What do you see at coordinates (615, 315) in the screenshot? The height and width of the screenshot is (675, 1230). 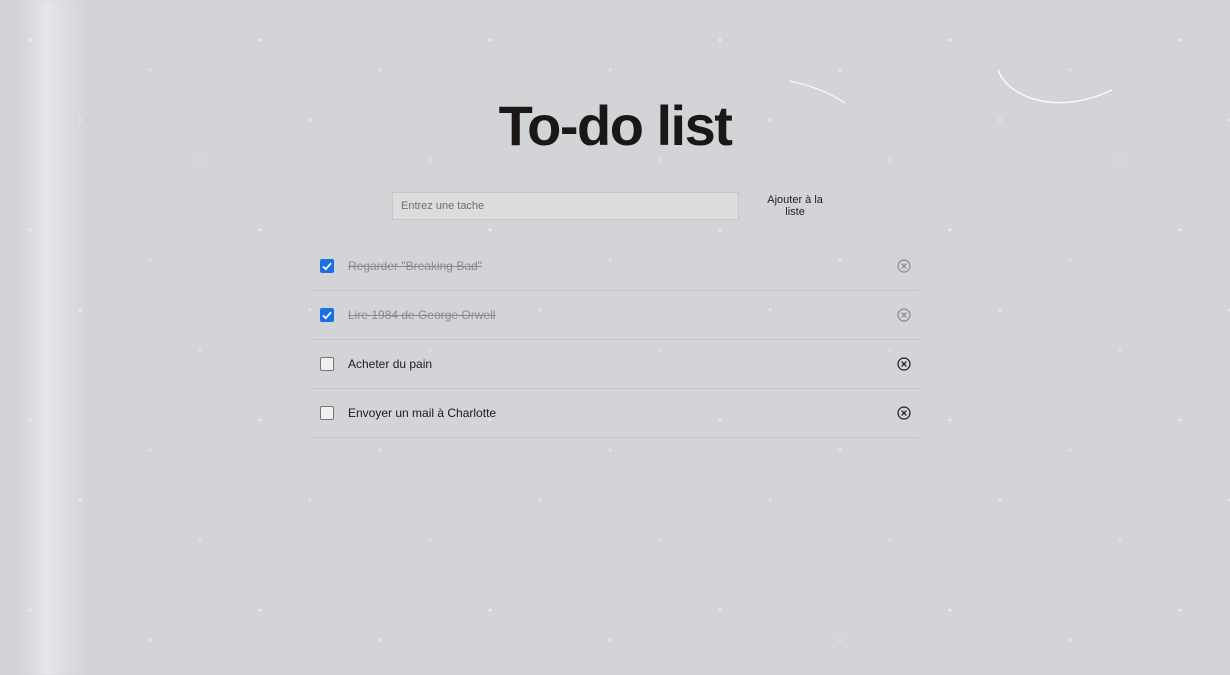 I see `todo-item: Lire 1984 de George Orwell` at bounding box center [615, 315].